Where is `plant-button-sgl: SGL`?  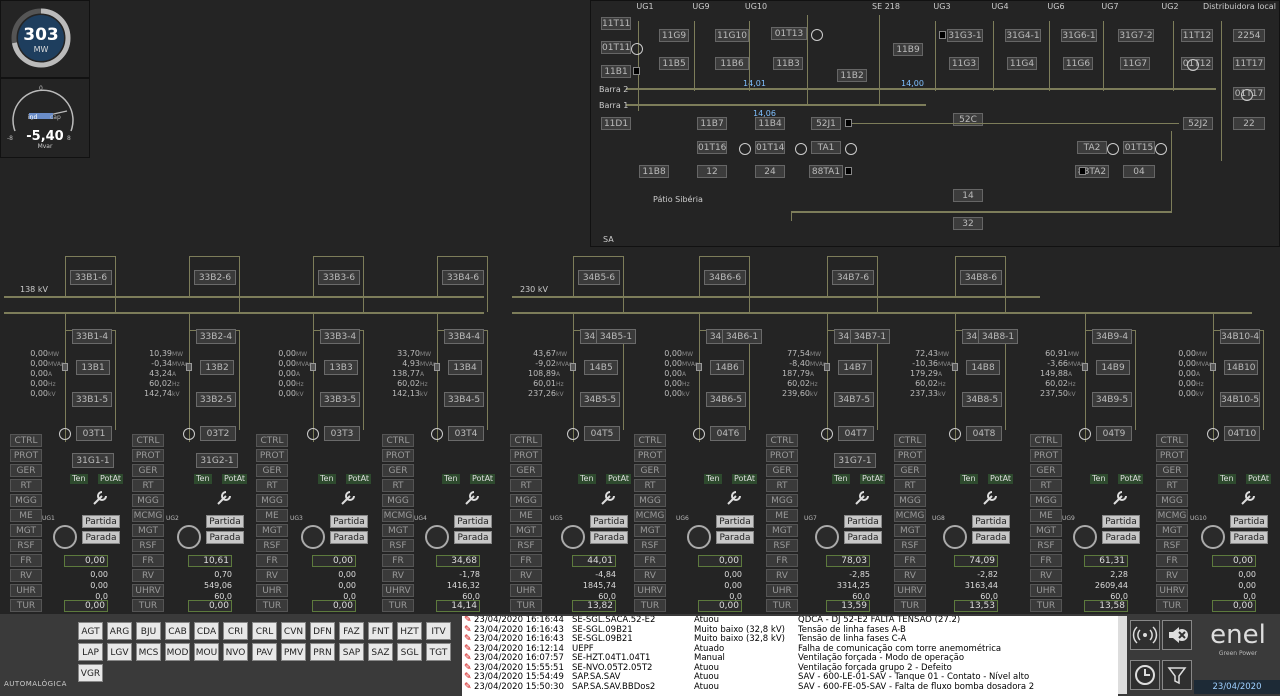 plant-button-sgl: SGL is located at coordinates (409, 652).